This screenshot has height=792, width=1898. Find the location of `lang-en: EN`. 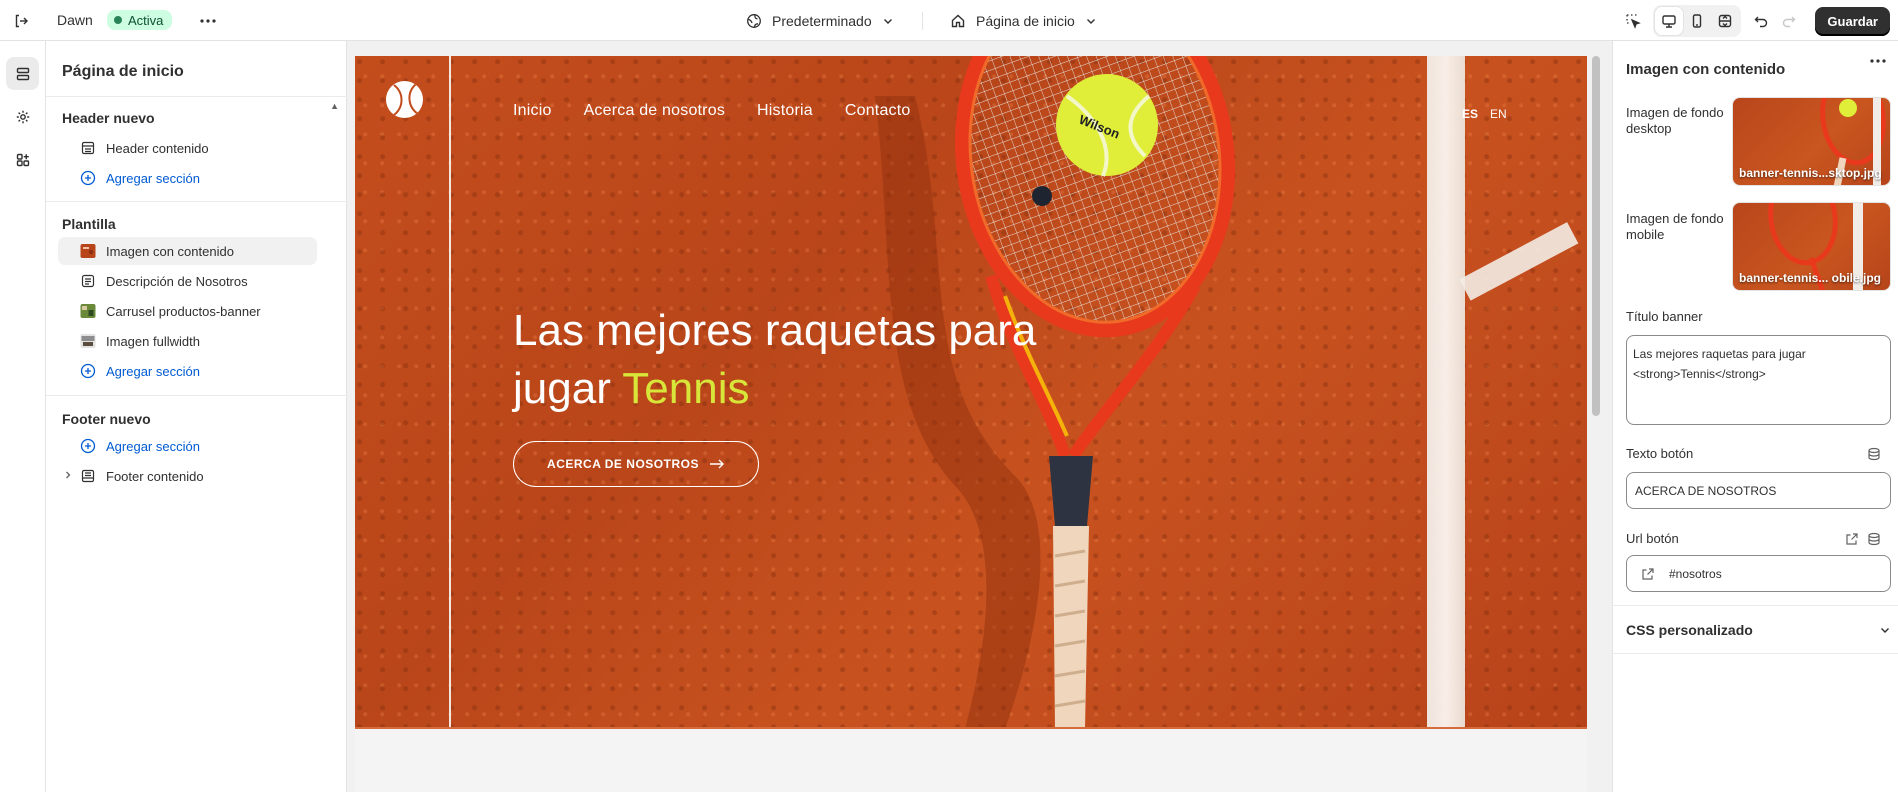

lang-en: EN is located at coordinates (1498, 114).